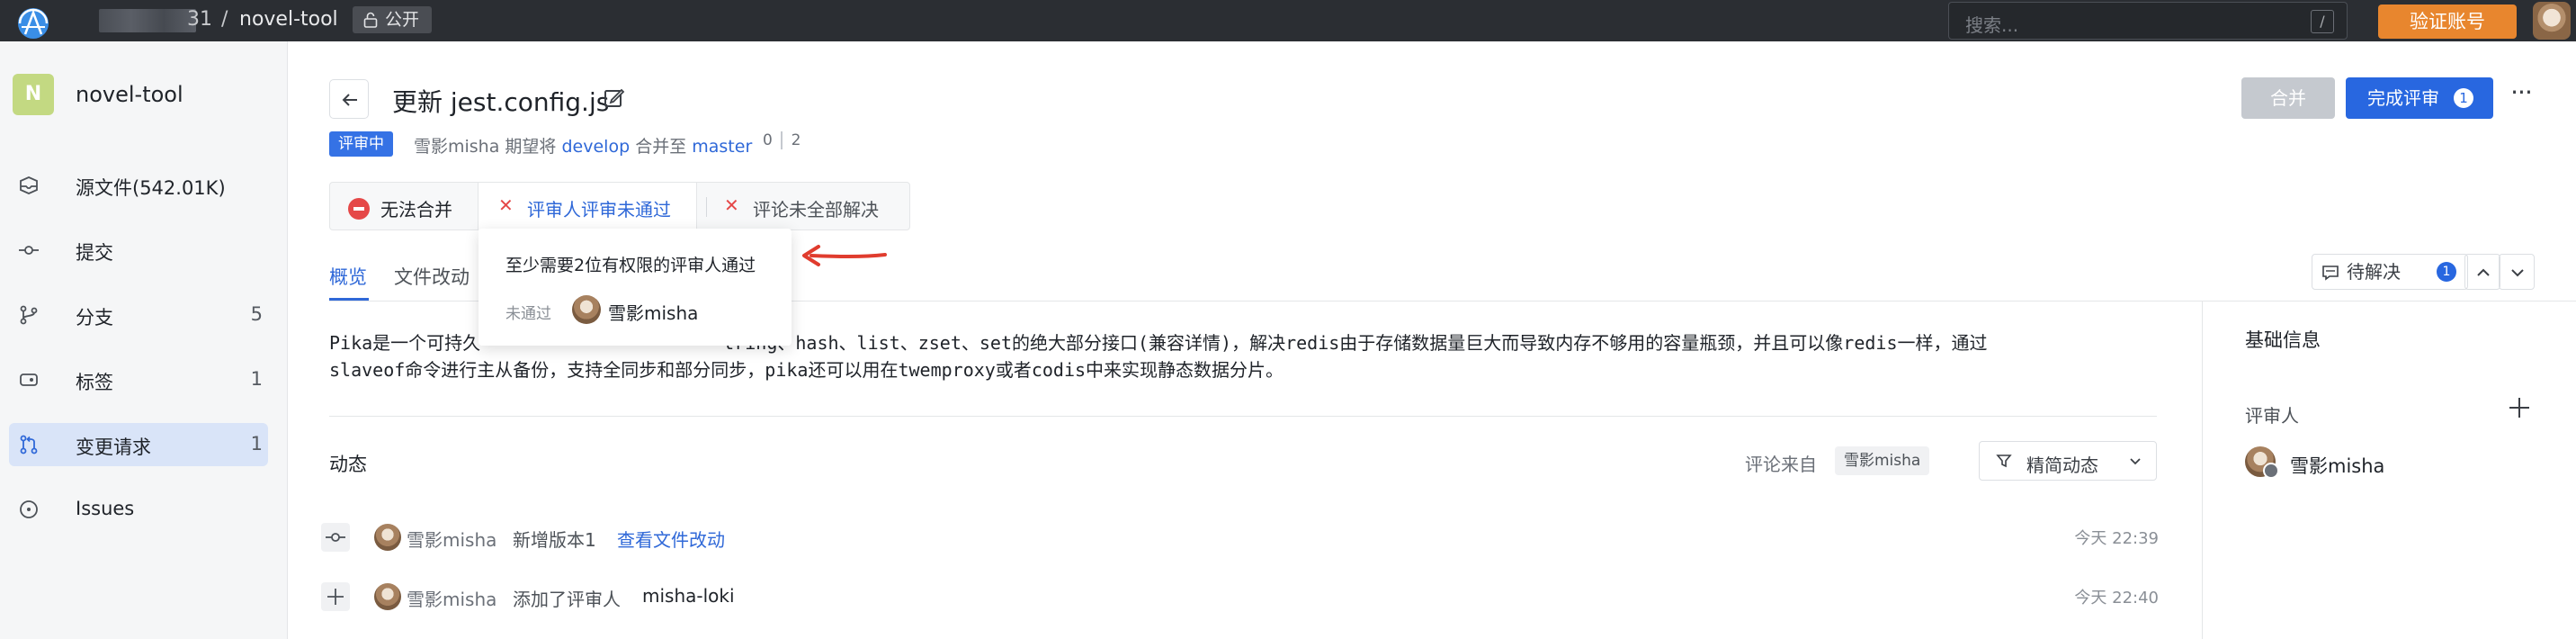  What do you see at coordinates (614, 98) in the screenshot?
I see `edit-icon` at bounding box center [614, 98].